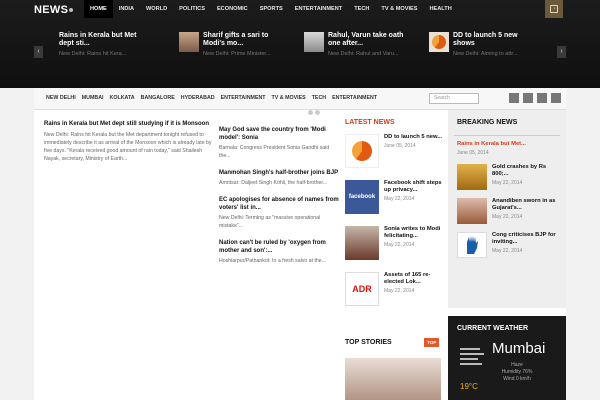 The width and height of the screenshot is (600, 400). What do you see at coordinates (556, 98) in the screenshot?
I see `share-icon` at bounding box center [556, 98].